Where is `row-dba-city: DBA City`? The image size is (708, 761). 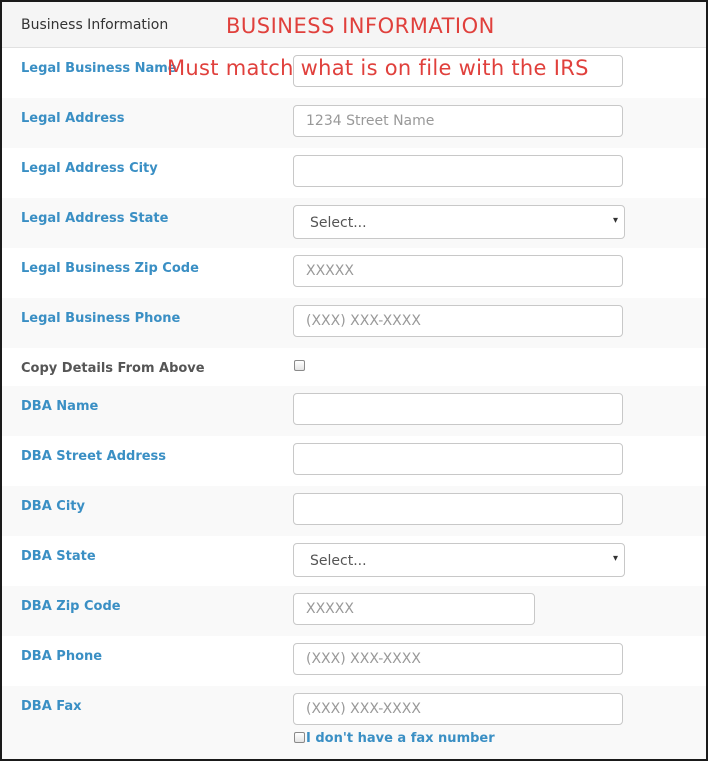
row-dba-city: DBA City is located at coordinates (354, 511).